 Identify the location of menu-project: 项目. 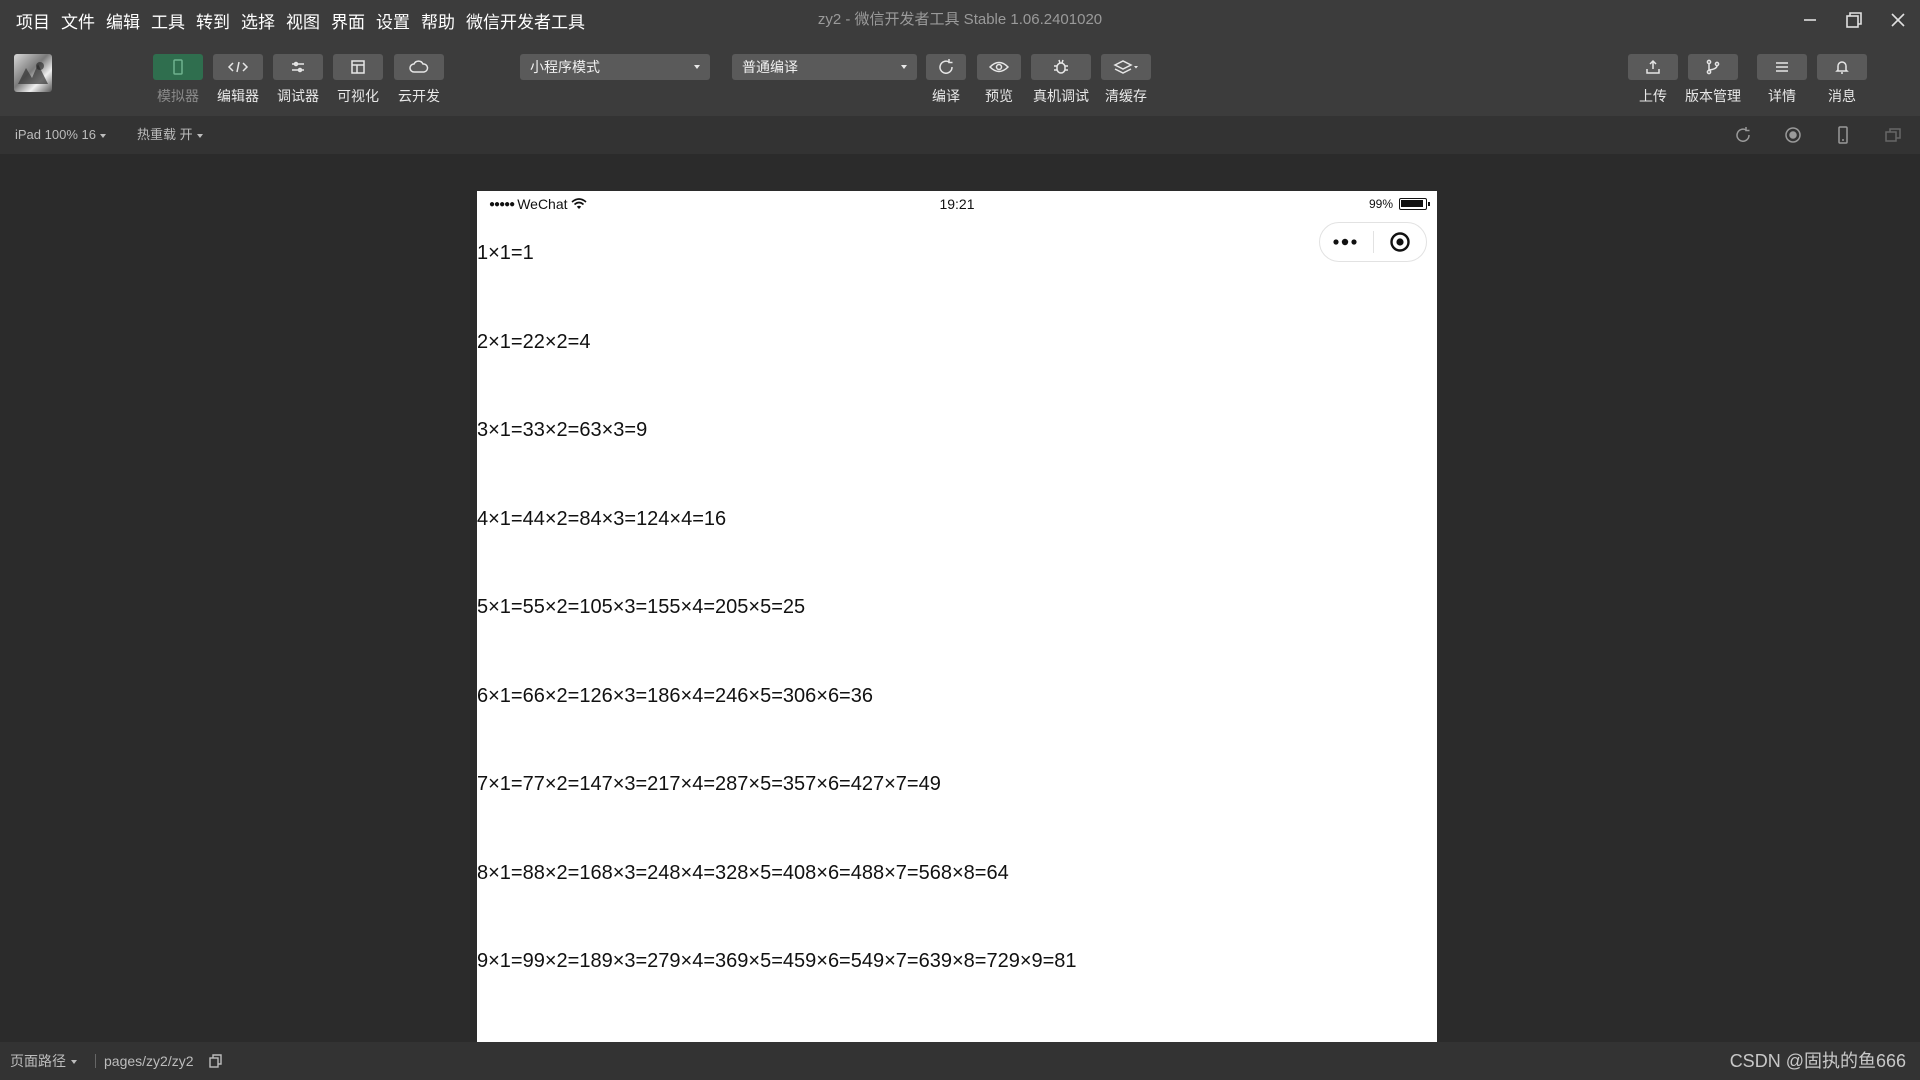
(33, 20).